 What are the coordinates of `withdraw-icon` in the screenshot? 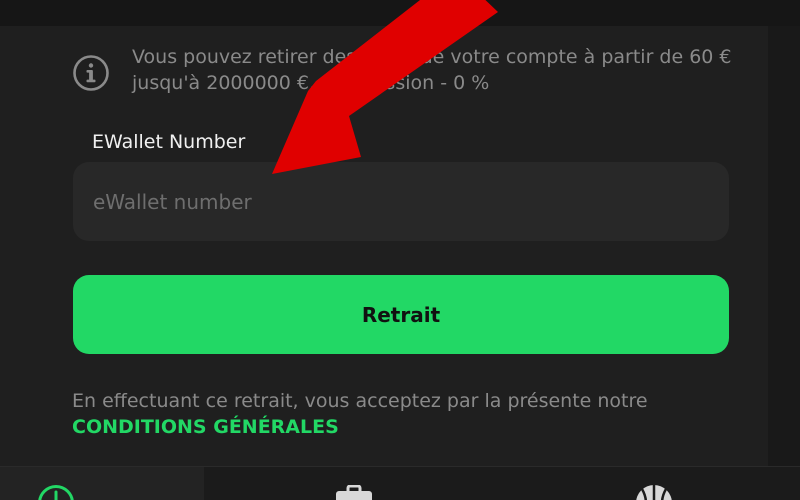 It's located at (56, 492).